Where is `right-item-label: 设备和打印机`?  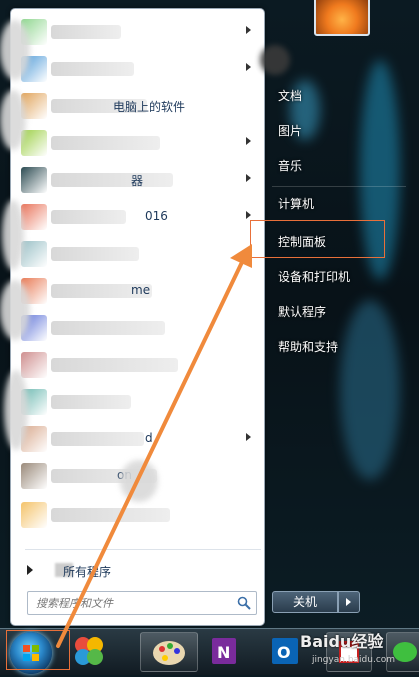 right-item-label: 设备和打印机 is located at coordinates (314, 277).